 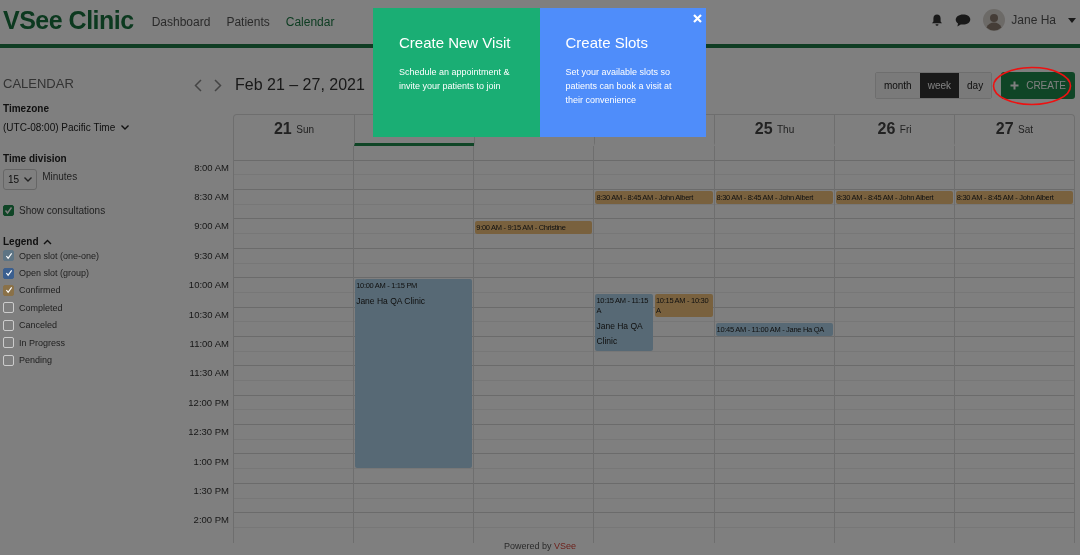 What do you see at coordinates (40, 290) in the screenshot?
I see `legend-label: Confirmed` at bounding box center [40, 290].